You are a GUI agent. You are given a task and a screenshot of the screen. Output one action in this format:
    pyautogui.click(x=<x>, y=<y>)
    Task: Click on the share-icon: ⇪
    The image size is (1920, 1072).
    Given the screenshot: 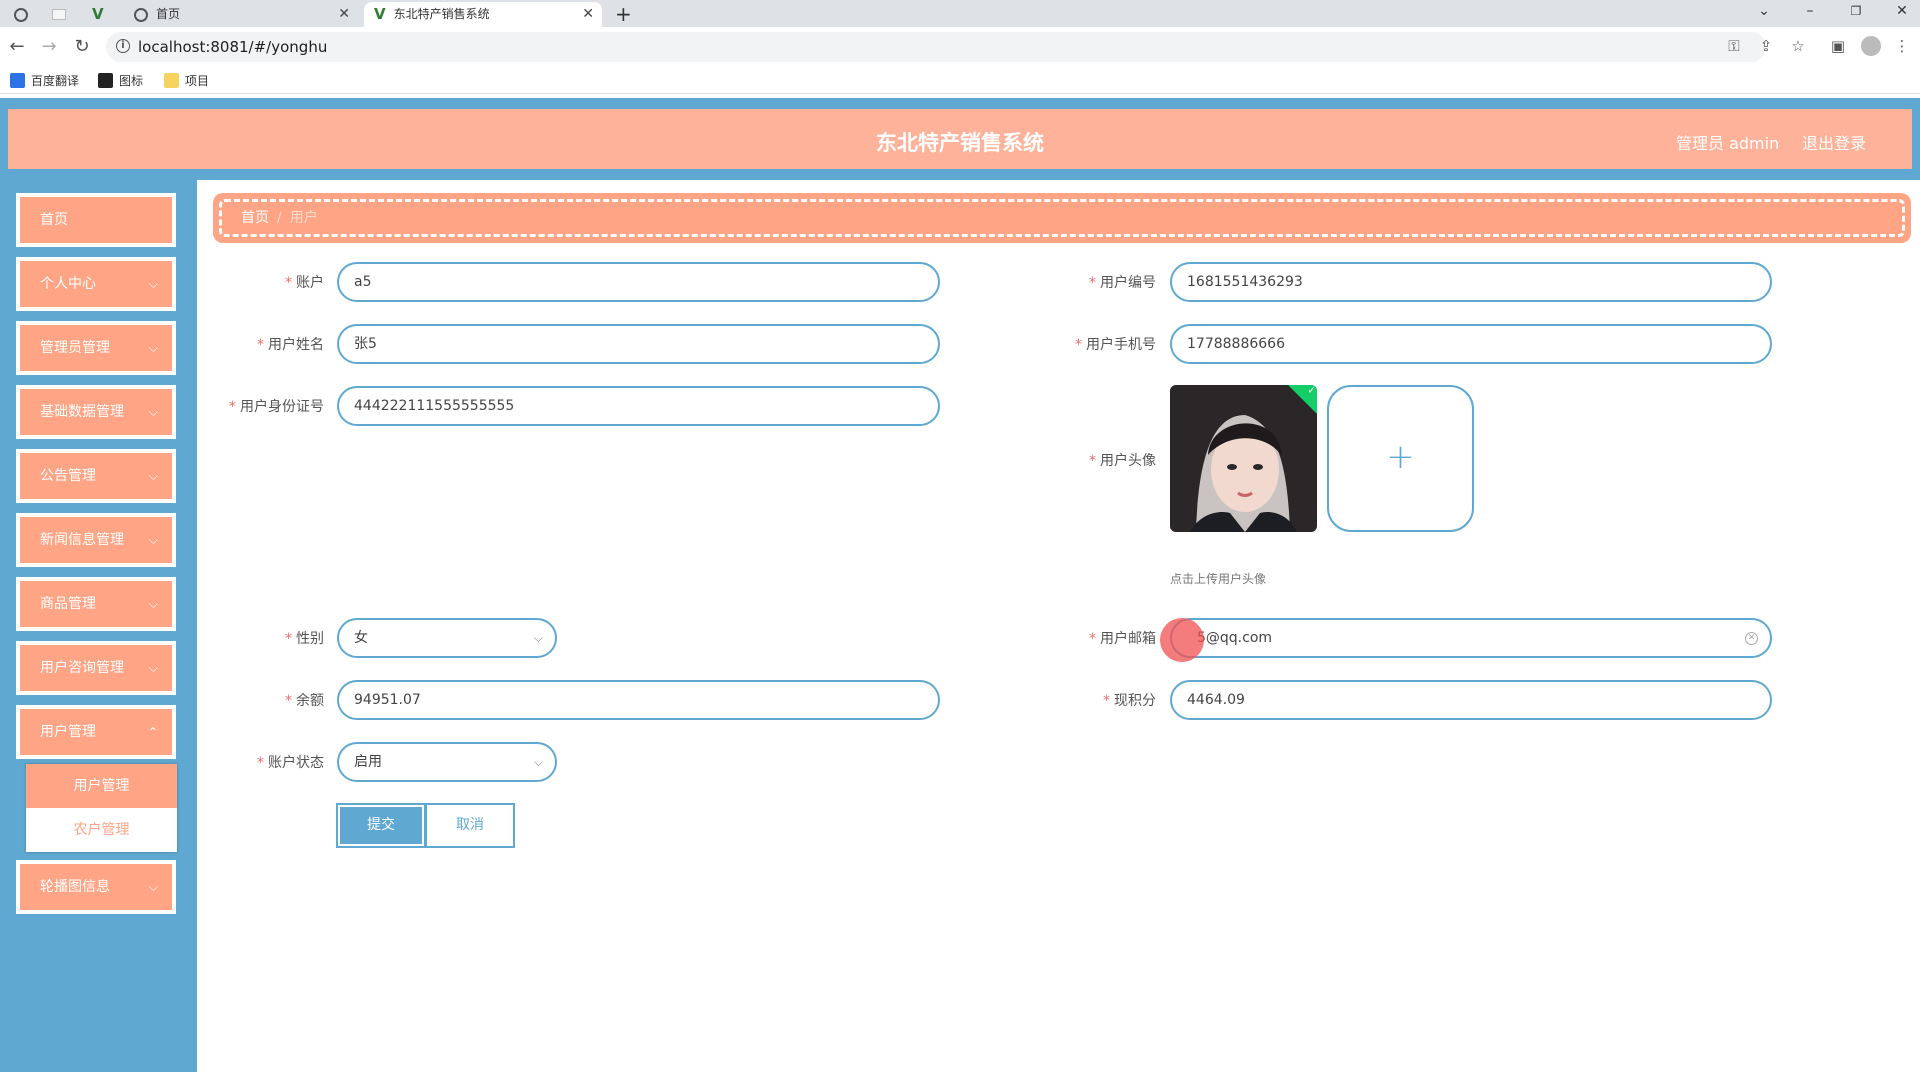 What is the action you would take?
    pyautogui.click(x=1766, y=46)
    